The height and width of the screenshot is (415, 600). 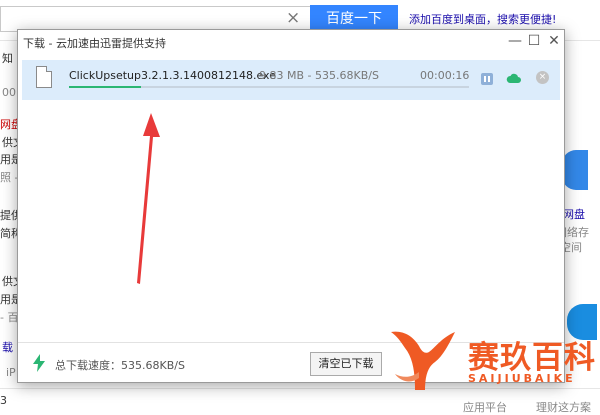 What do you see at coordinates (44, 77) in the screenshot?
I see `file-icon` at bounding box center [44, 77].